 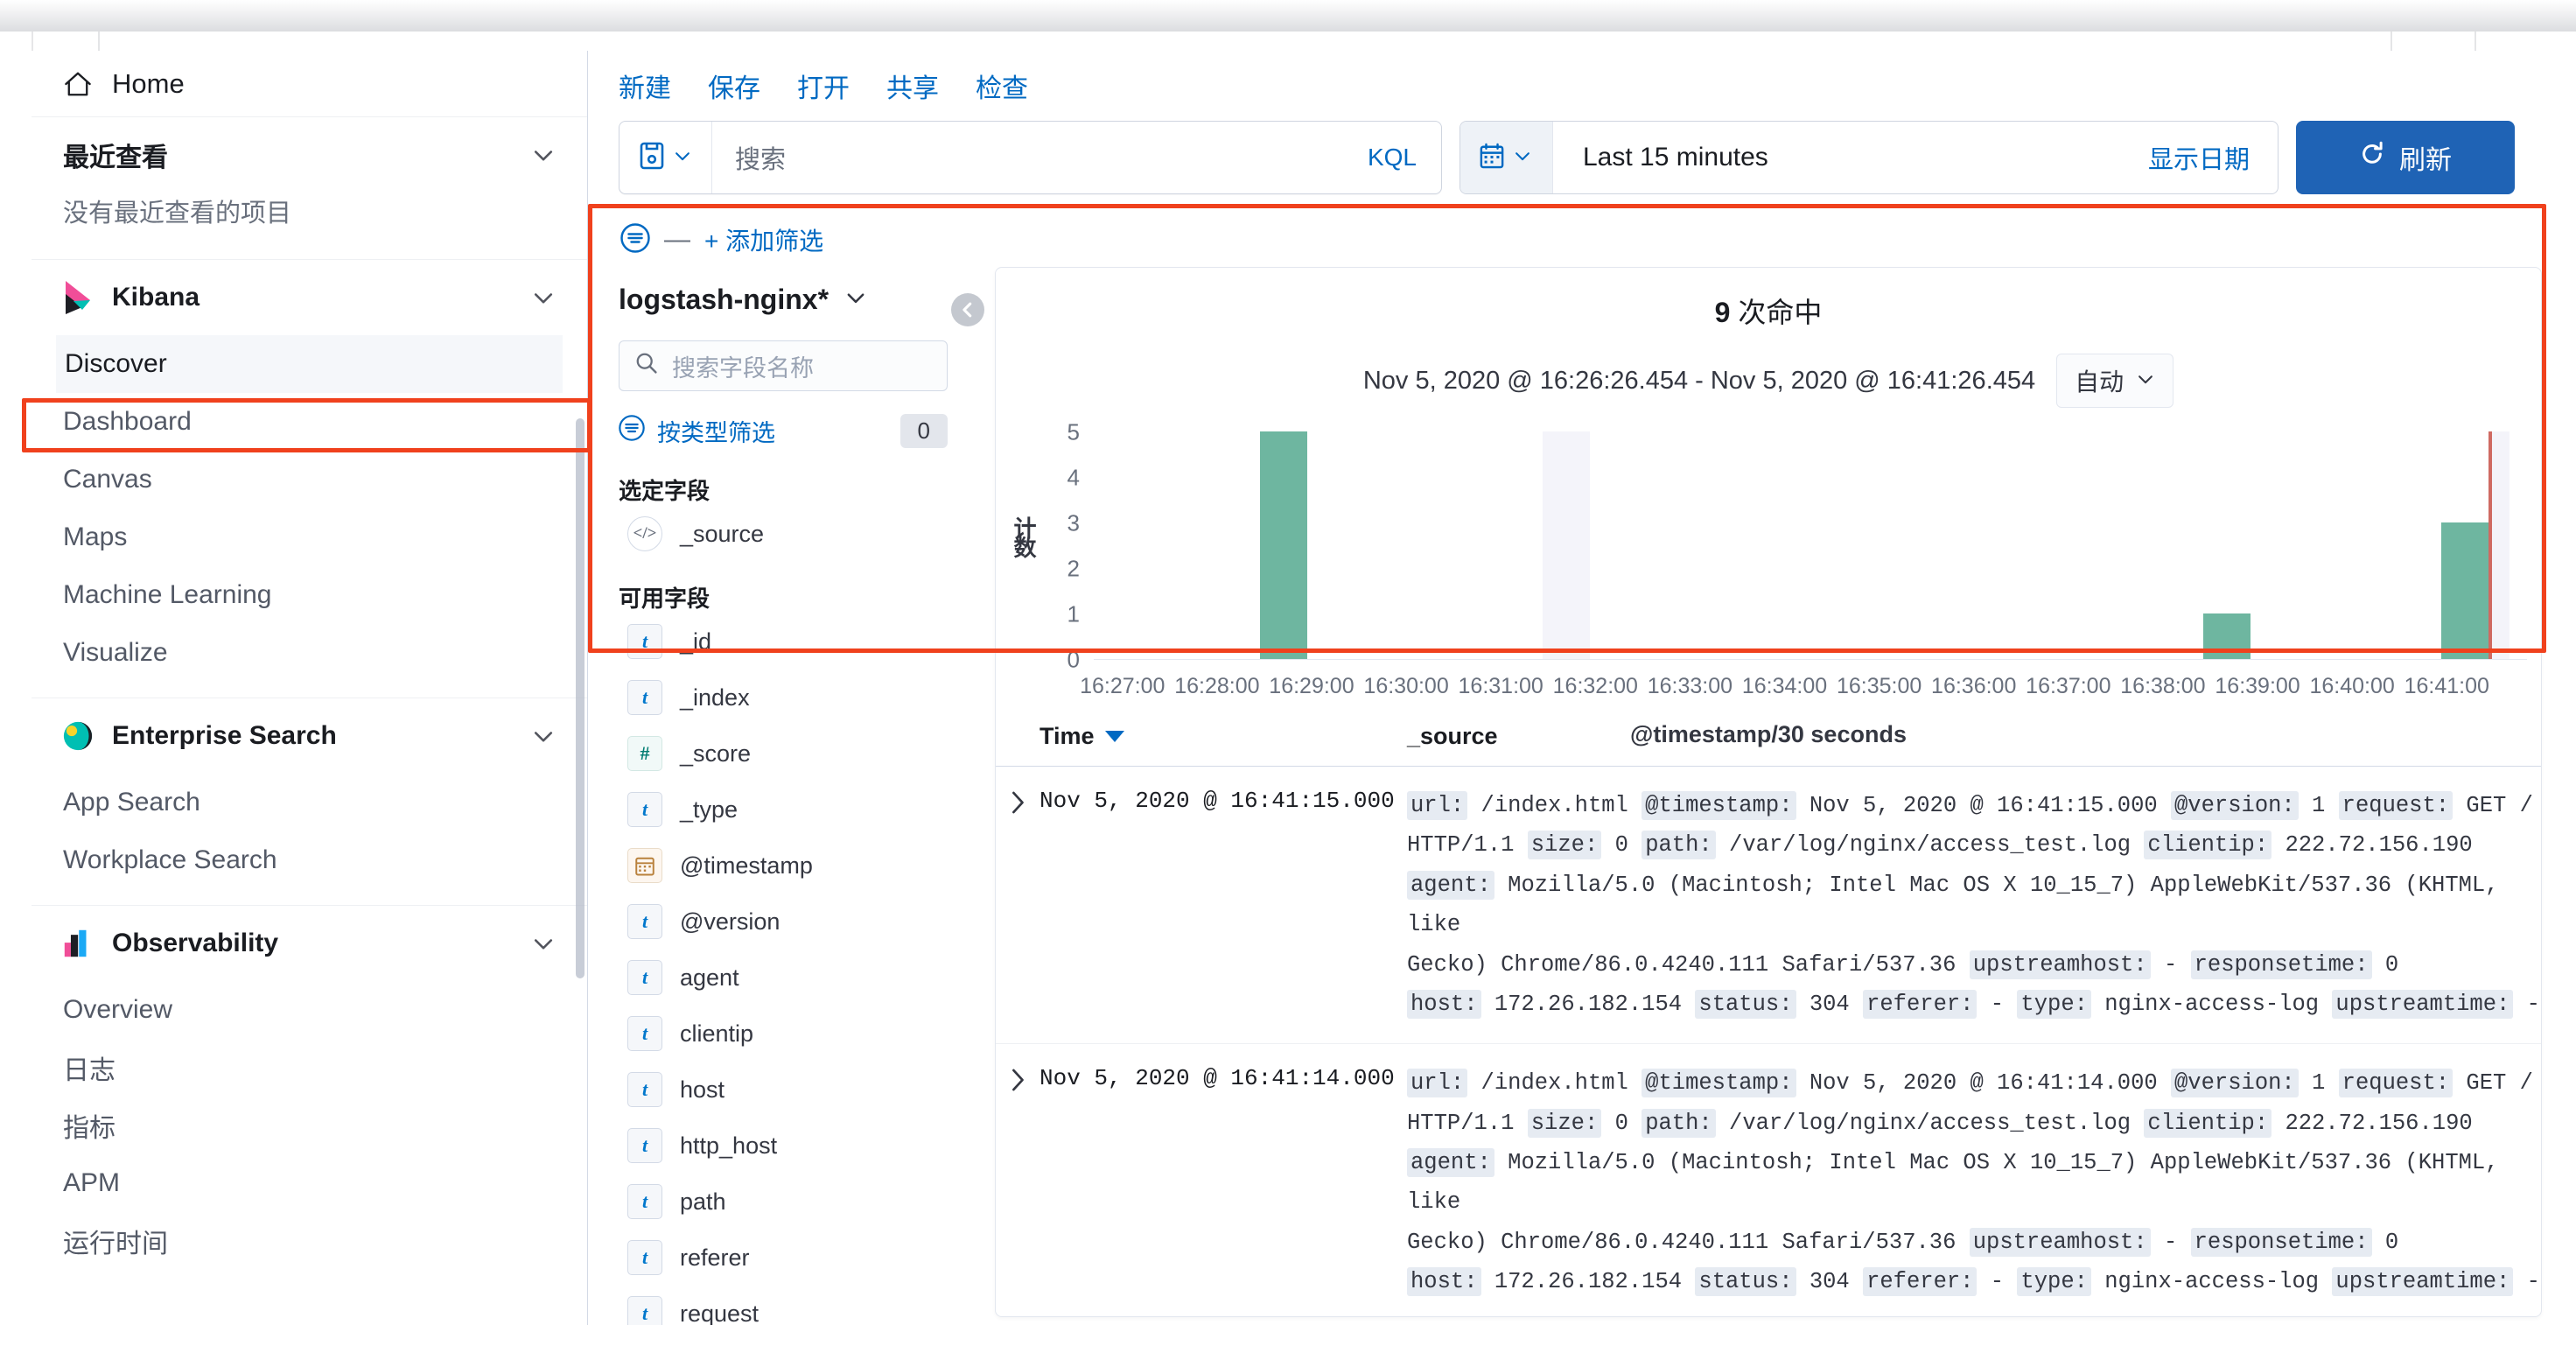 What do you see at coordinates (1288, 41) in the screenshot?
I see `browser-tab-strip` at bounding box center [1288, 41].